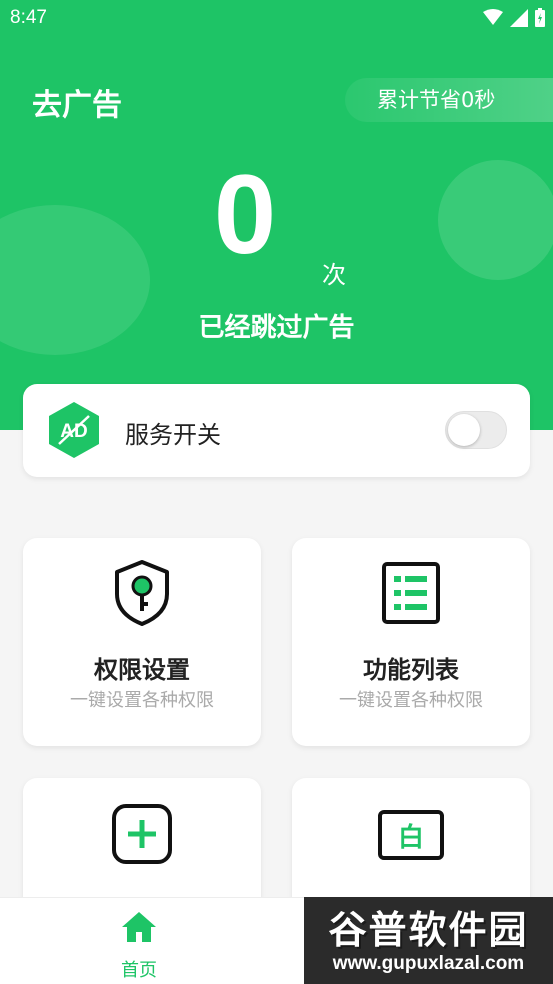 This screenshot has height=984, width=553. I want to click on page-title: 去广告, so click(77, 105).